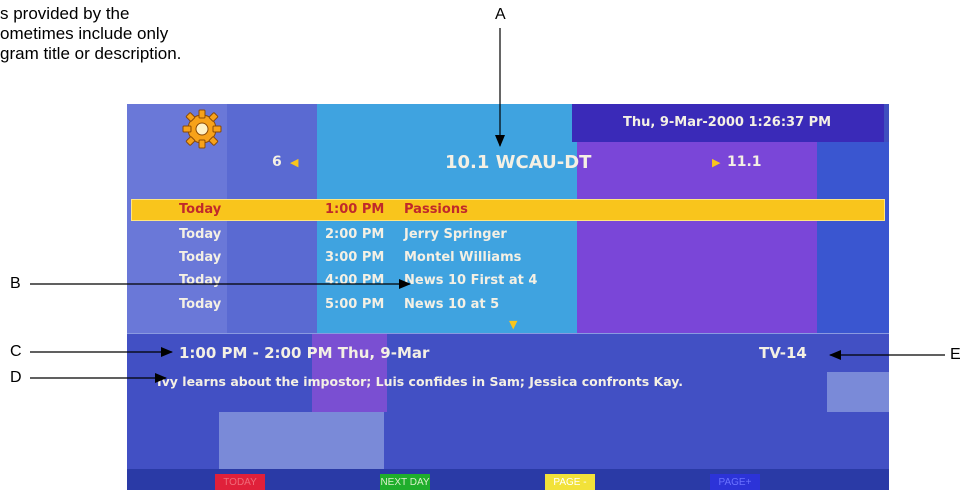  Describe the element at coordinates (955, 354) in the screenshot. I see `callout-label-e: E` at that location.